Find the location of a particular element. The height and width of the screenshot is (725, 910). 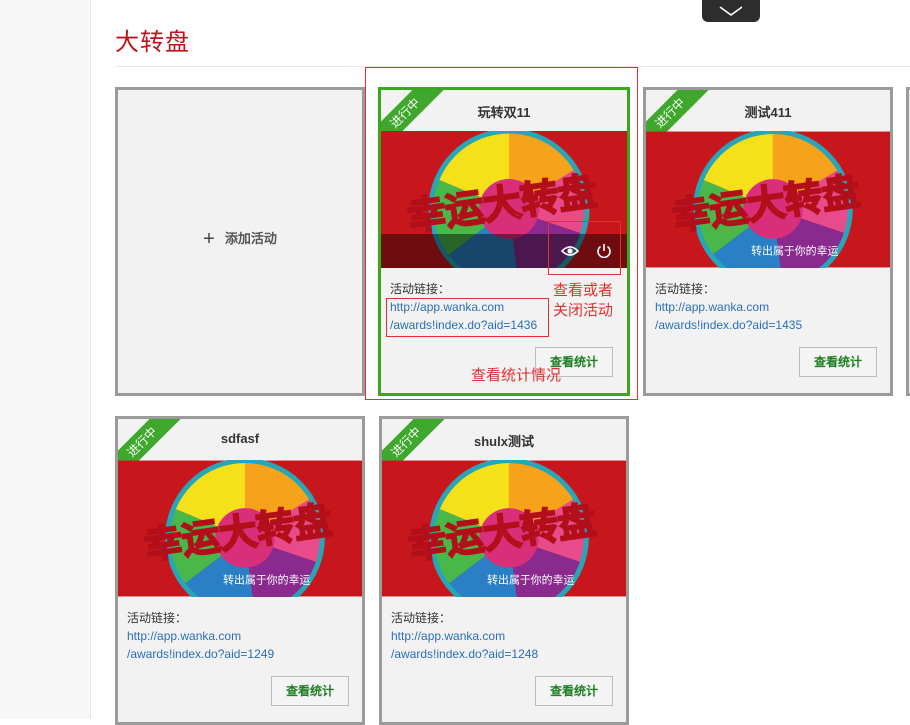

chevron-down-icon is located at coordinates (731, 11).